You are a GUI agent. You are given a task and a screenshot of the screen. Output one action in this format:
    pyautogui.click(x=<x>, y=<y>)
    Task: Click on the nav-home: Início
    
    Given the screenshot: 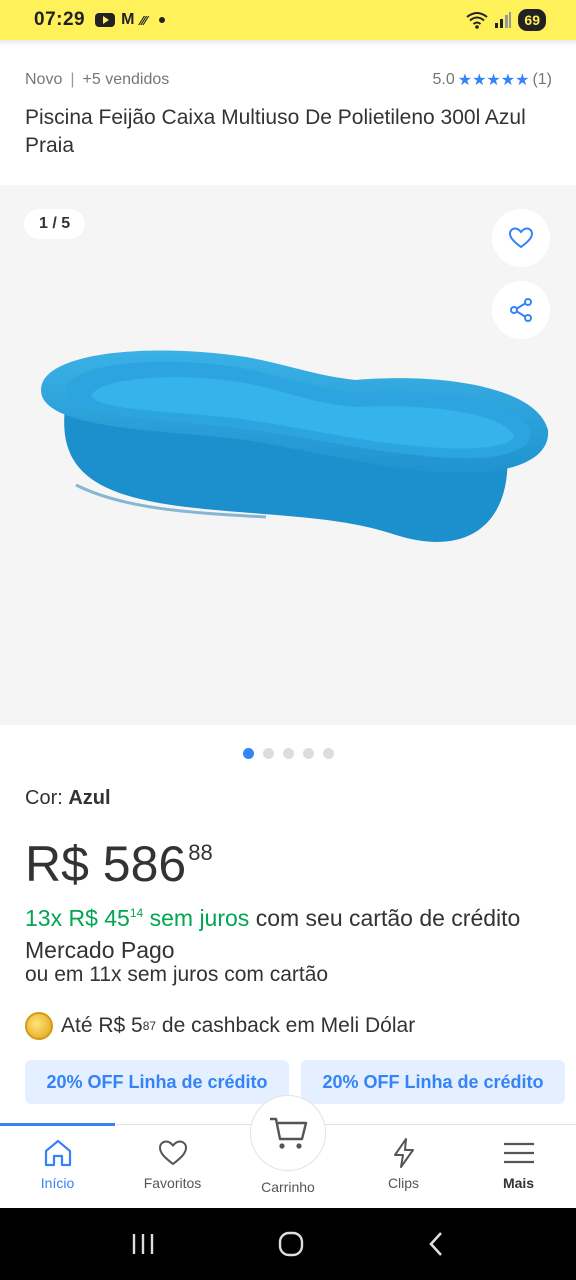 What is the action you would take?
    pyautogui.click(x=57, y=1164)
    